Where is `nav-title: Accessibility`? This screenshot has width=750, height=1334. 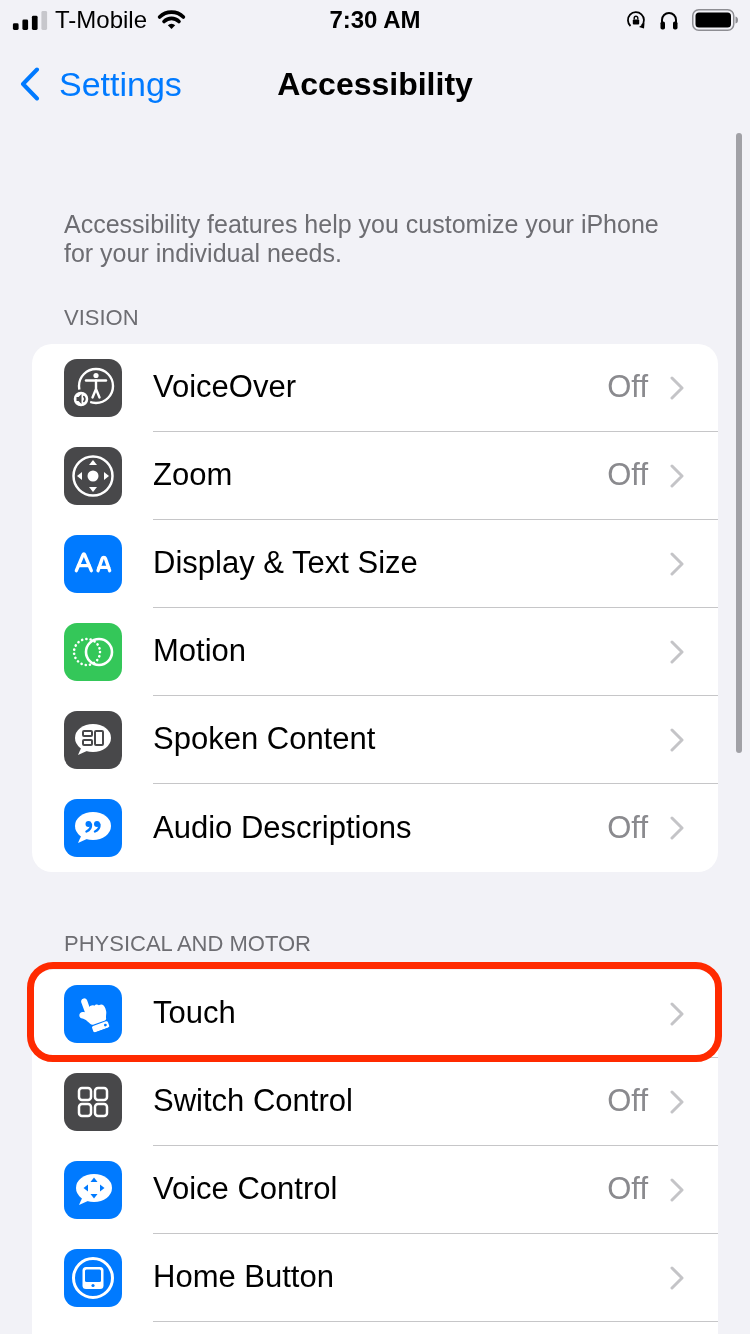
nav-title: Accessibility is located at coordinates (375, 84).